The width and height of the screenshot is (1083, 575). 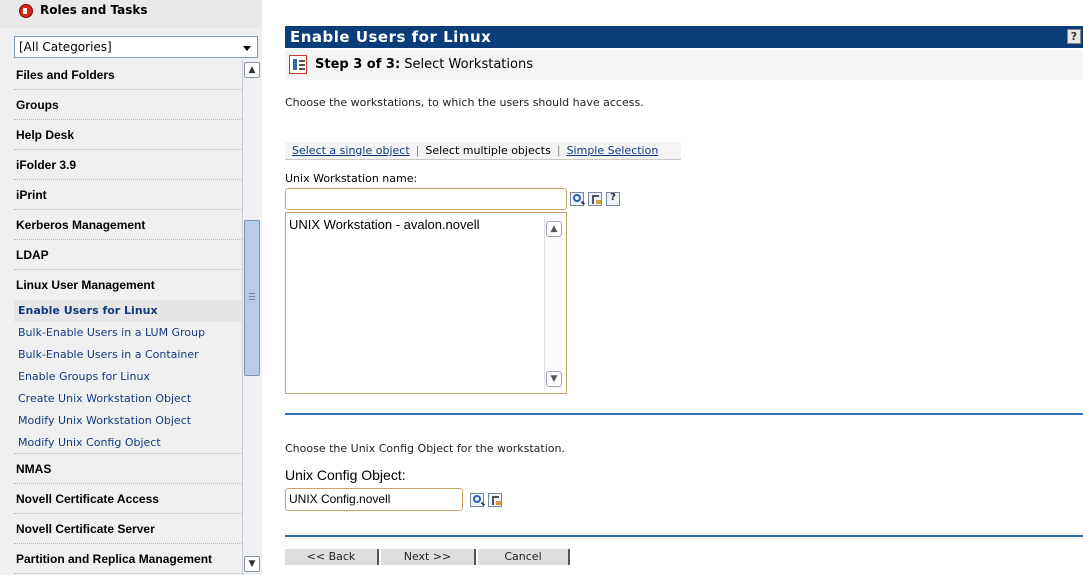 I want to click on chevron-down-icon, so click(x=247, y=48).